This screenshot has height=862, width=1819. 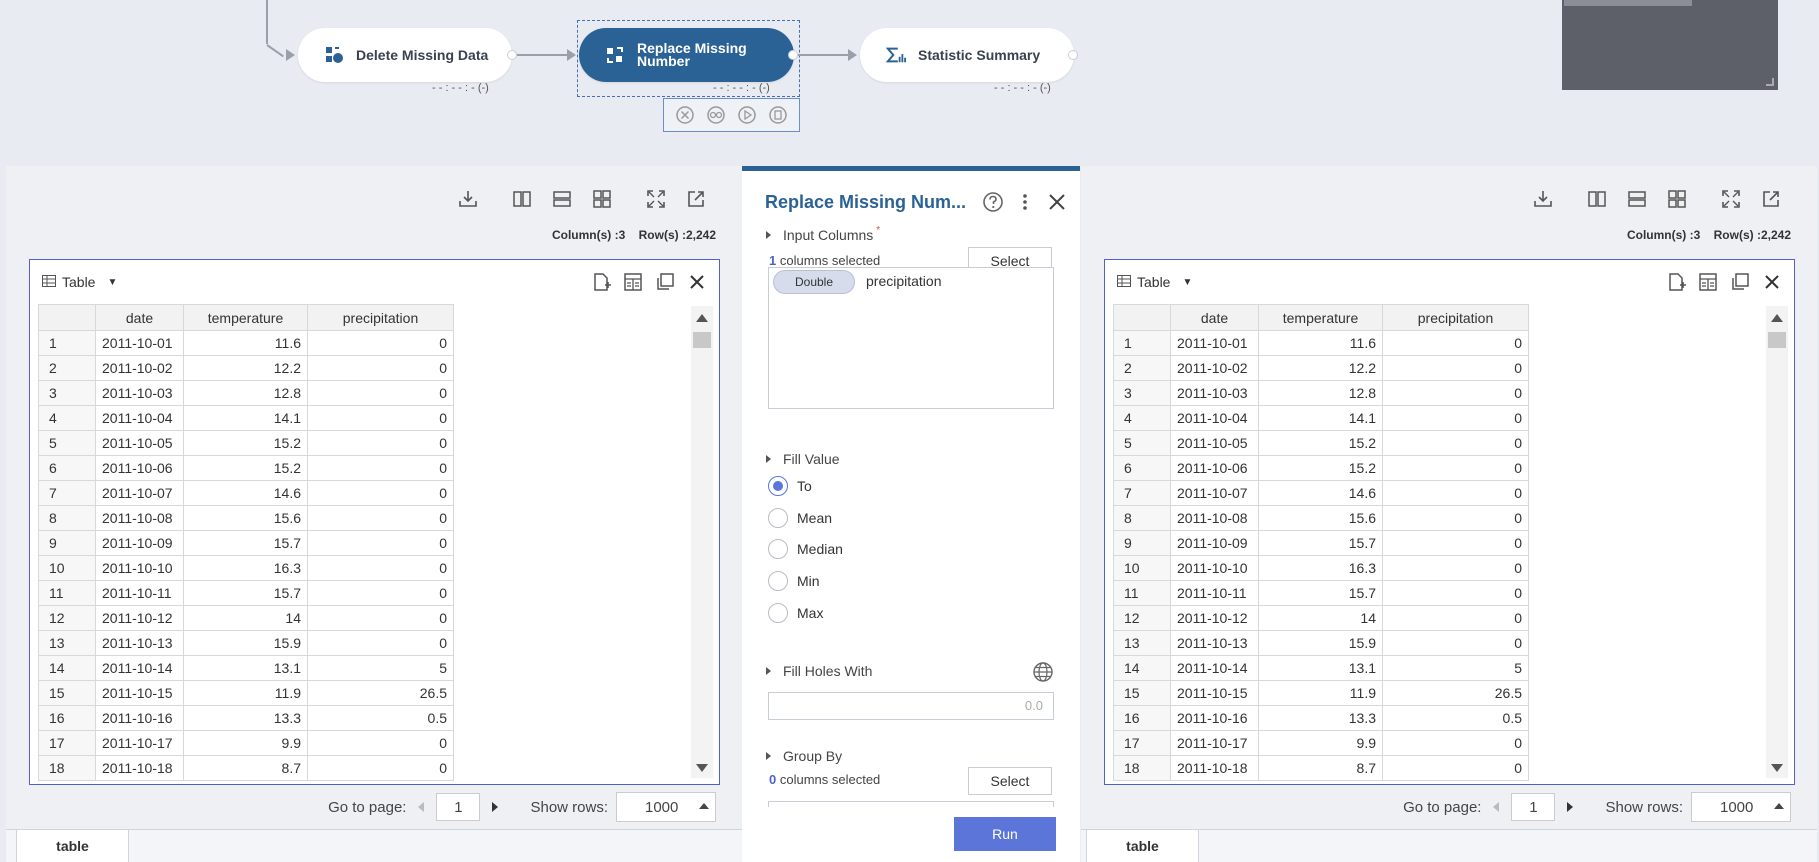 What do you see at coordinates (1637, 199) in the screenshot?
I see `split-horizontal-icon` at bounding box center [1637, 199].